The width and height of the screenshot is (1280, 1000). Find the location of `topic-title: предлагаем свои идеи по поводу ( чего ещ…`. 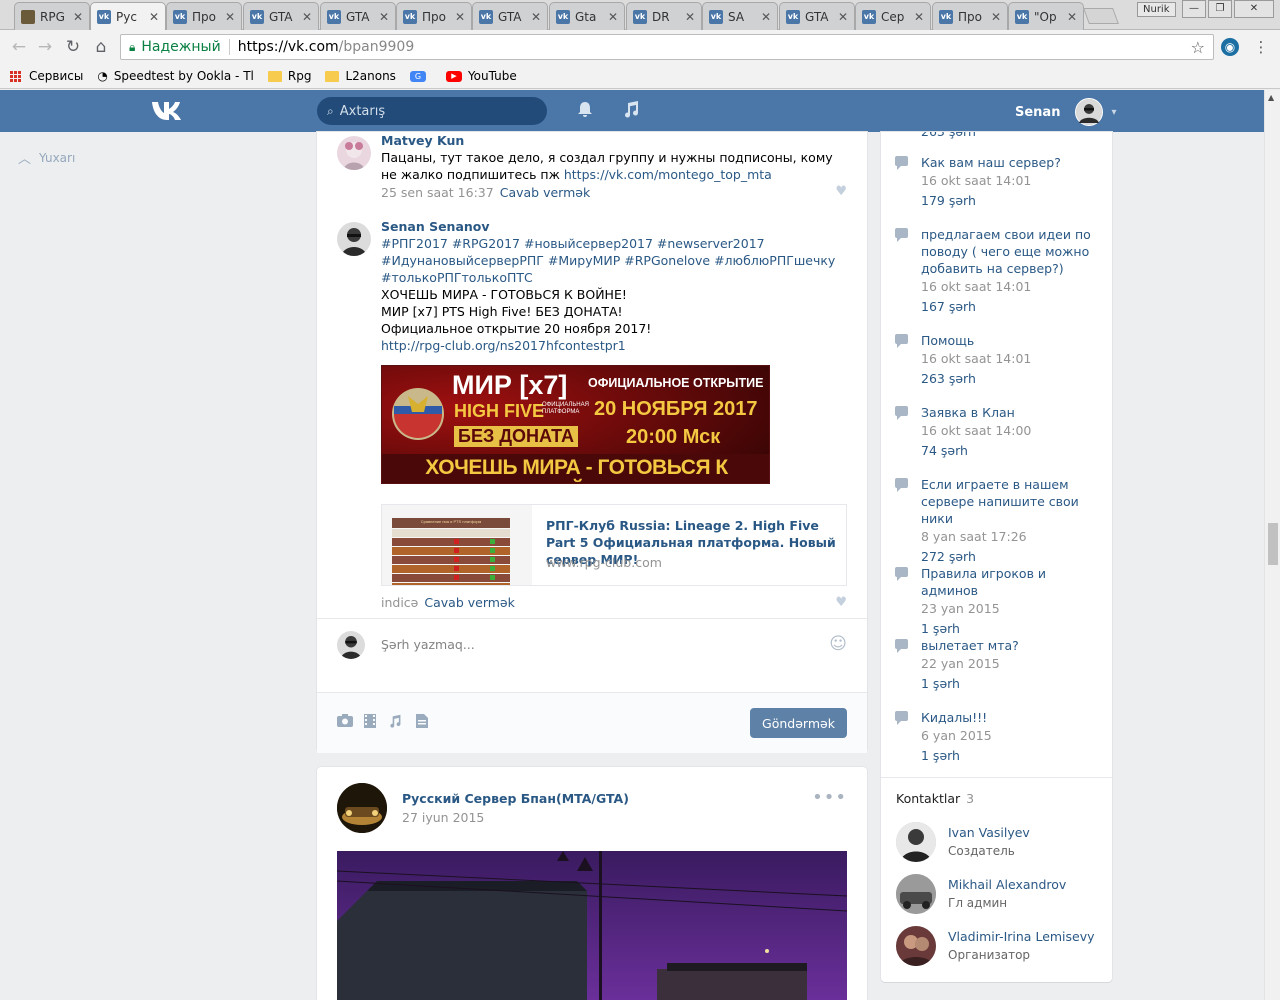

topic-title: предлагаем свои идеи по поводу ( чего ещ… is located at coordinates (1010, 251).